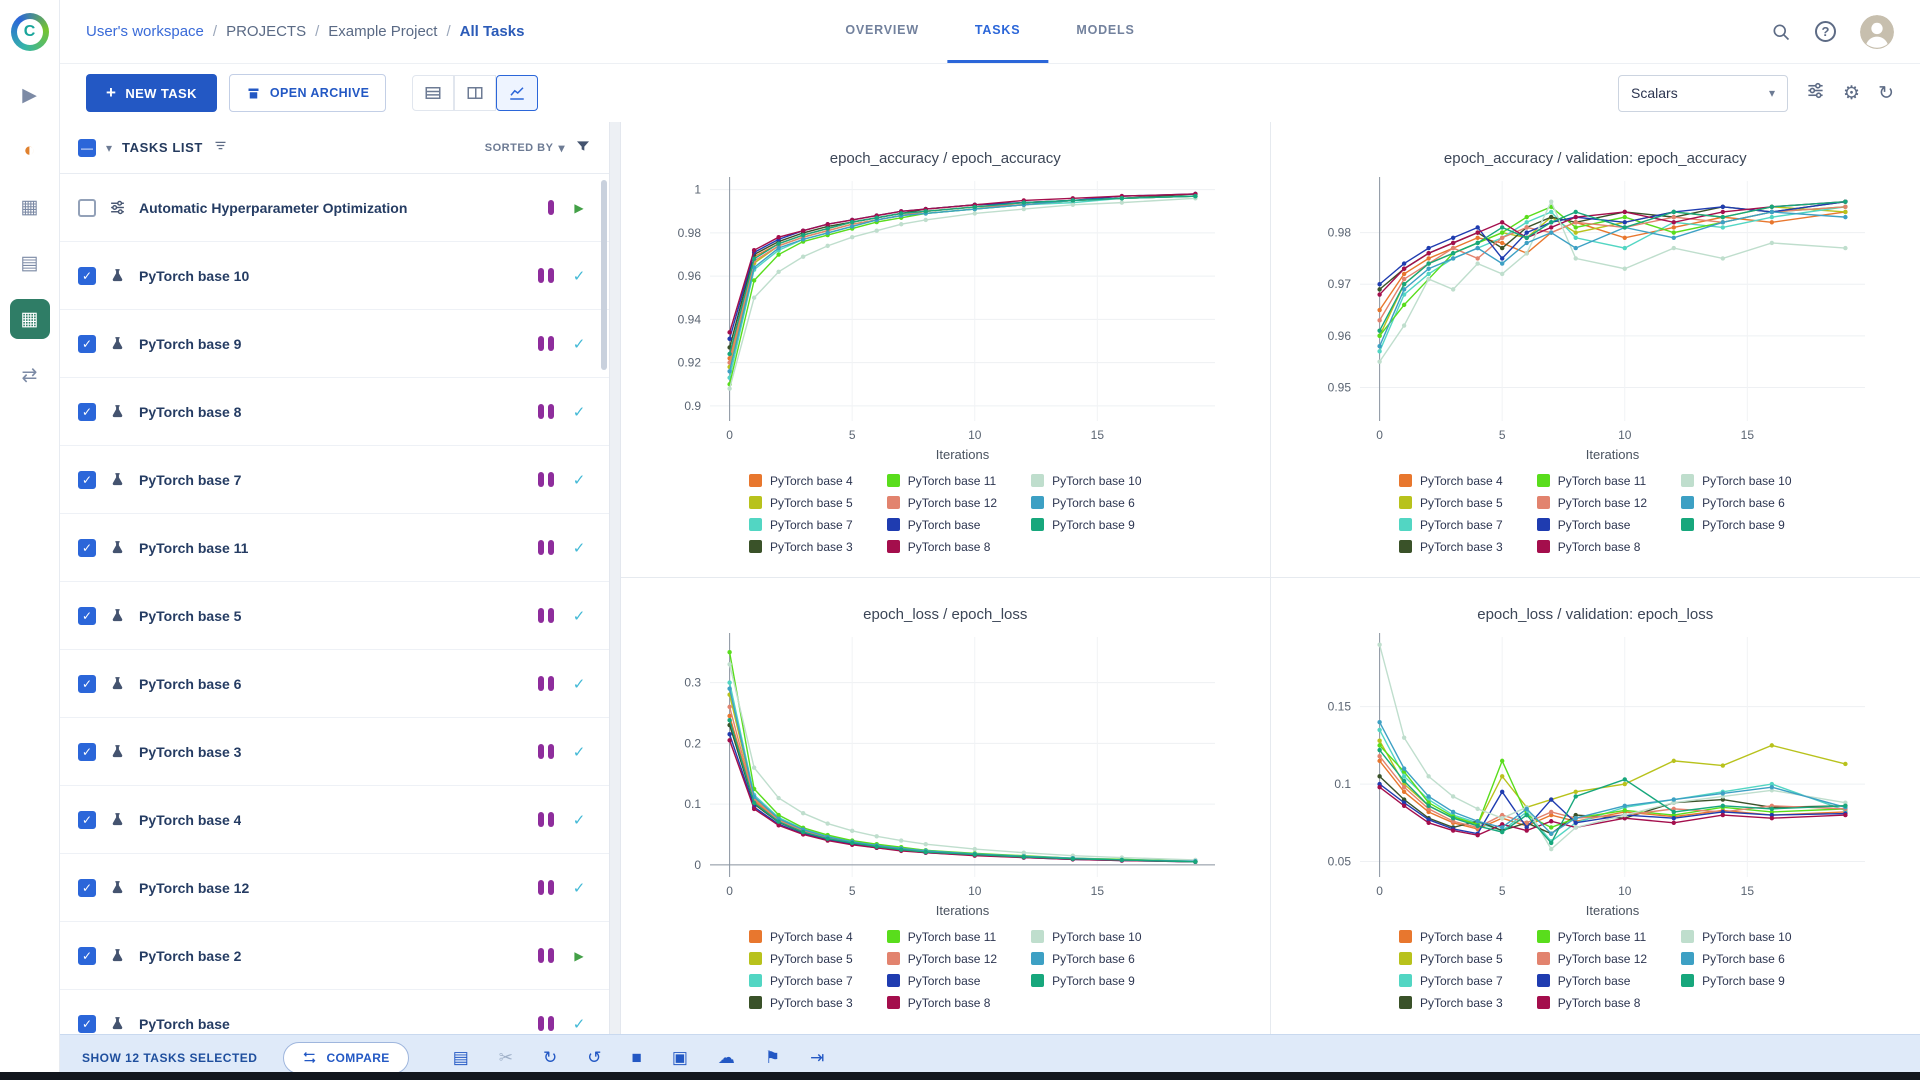 The width and height of the screenshot is (1920, 1080). Describe the element at coordinates (151, 93) in the screenshot. I see `new-task-button: + NEW TASK` at that location.